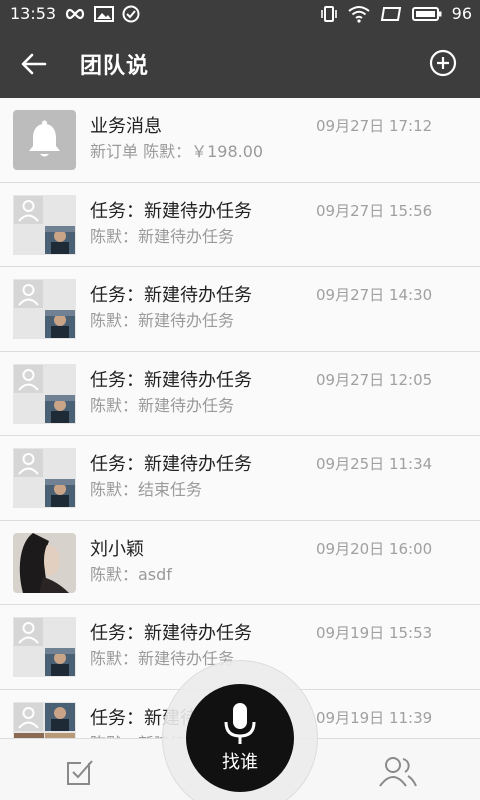 The image size is (480, 800). What do you see at coordinates (240, 224) in the screenshot?
I see `message-row: 任务：新建待办任务 陈默：新建待办任务 09月27日 15:56` at bounding box center [240, 224].